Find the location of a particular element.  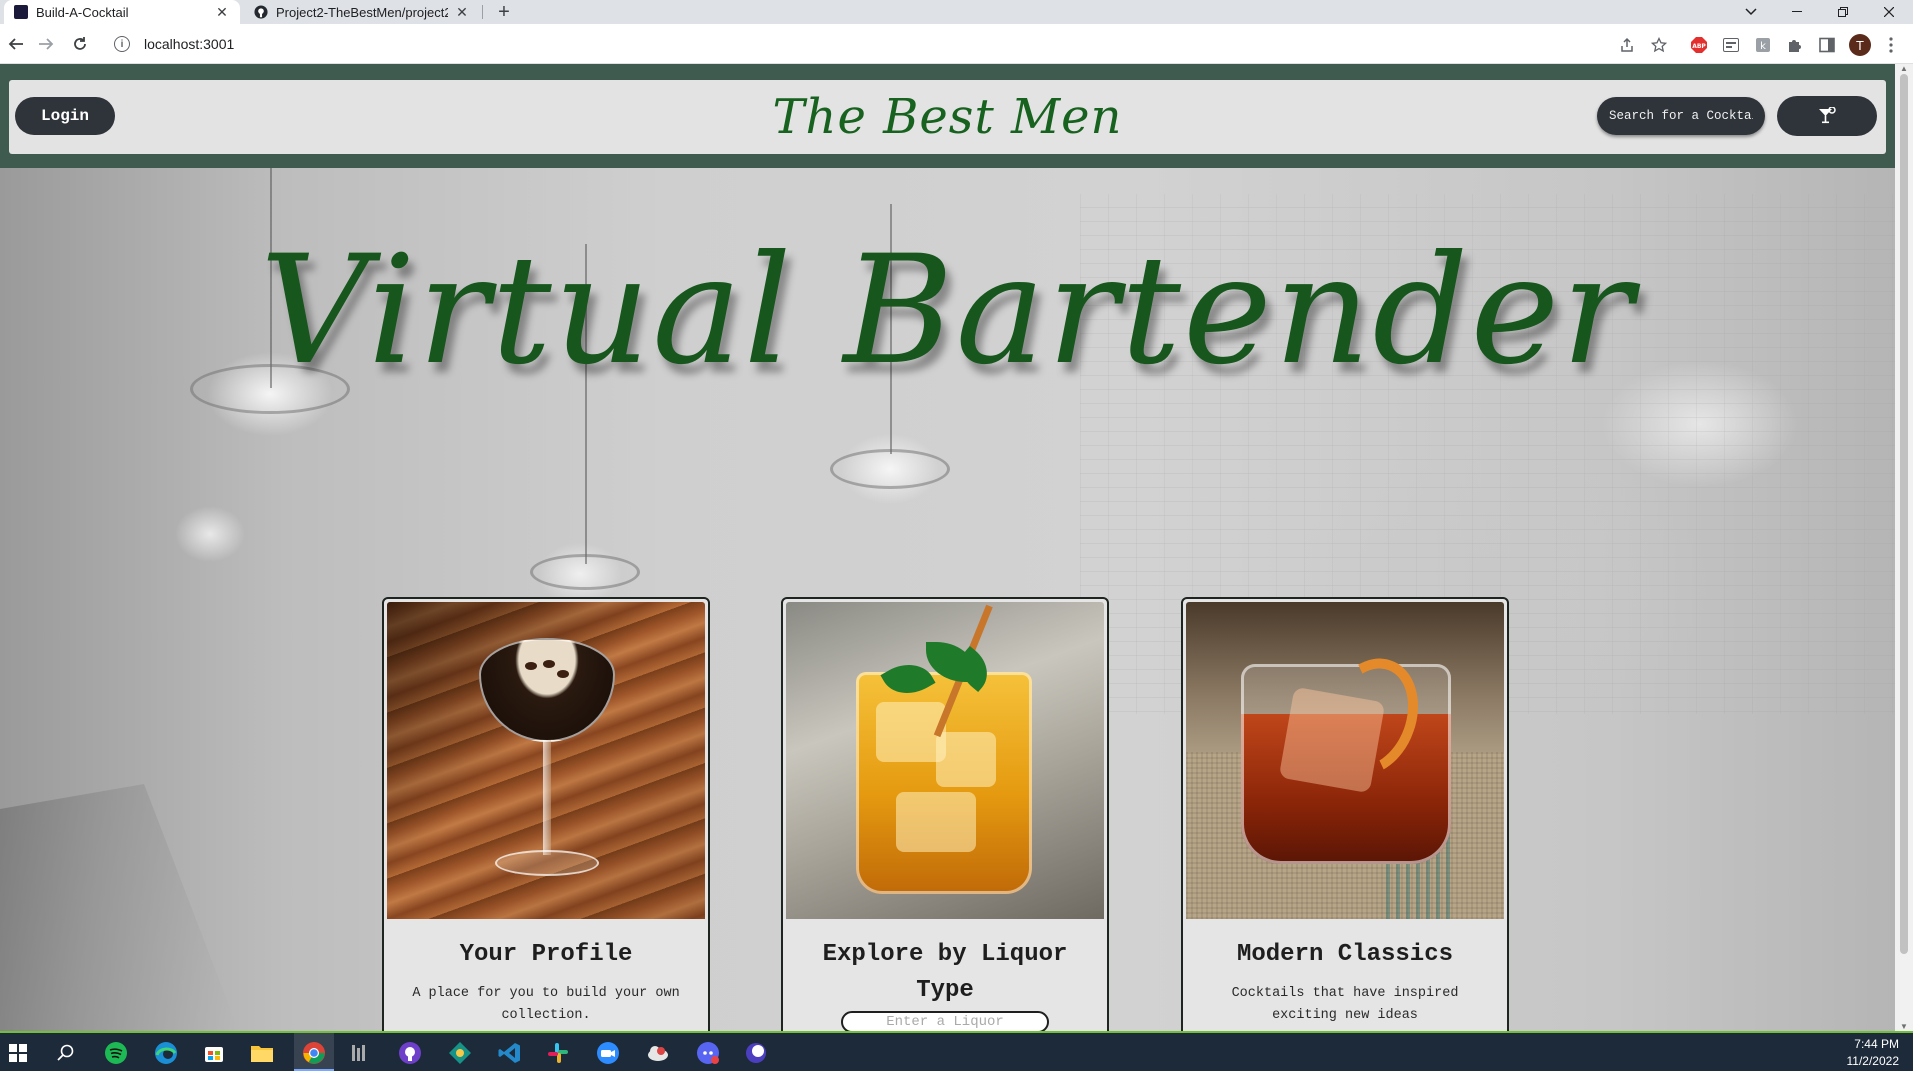

address-bar: i localhost:3001 is located at coordinates (884, 44).